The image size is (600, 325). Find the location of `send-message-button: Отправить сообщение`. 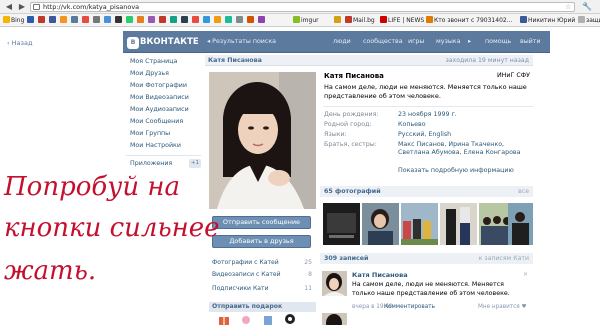

send-message-button: Отправить сообщение is located at coordinates (261, 222).